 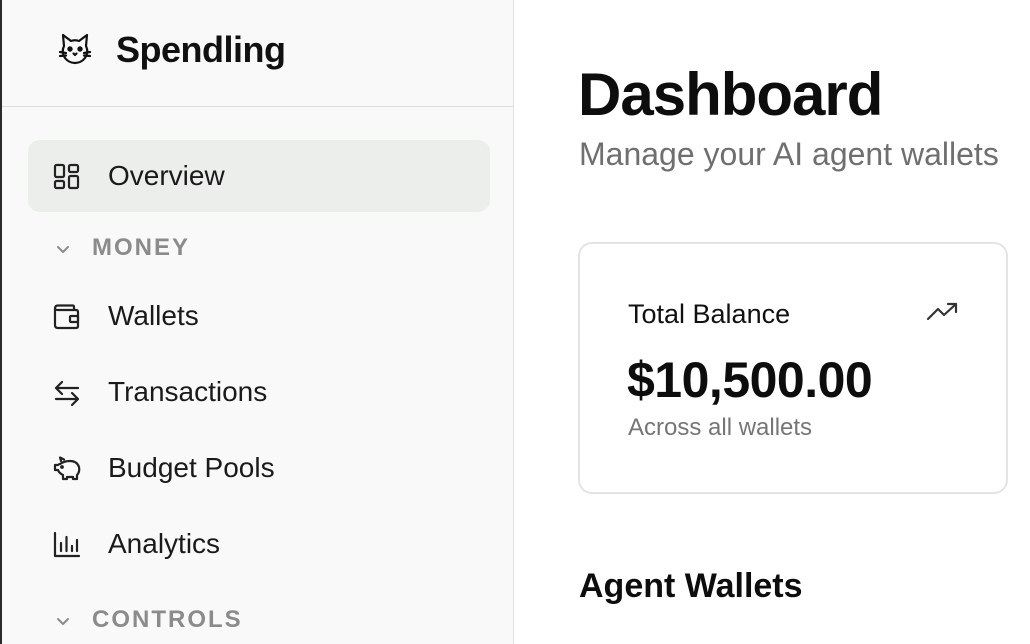 I want to click on brand-header: Spendling, so click(x=258, y=53).